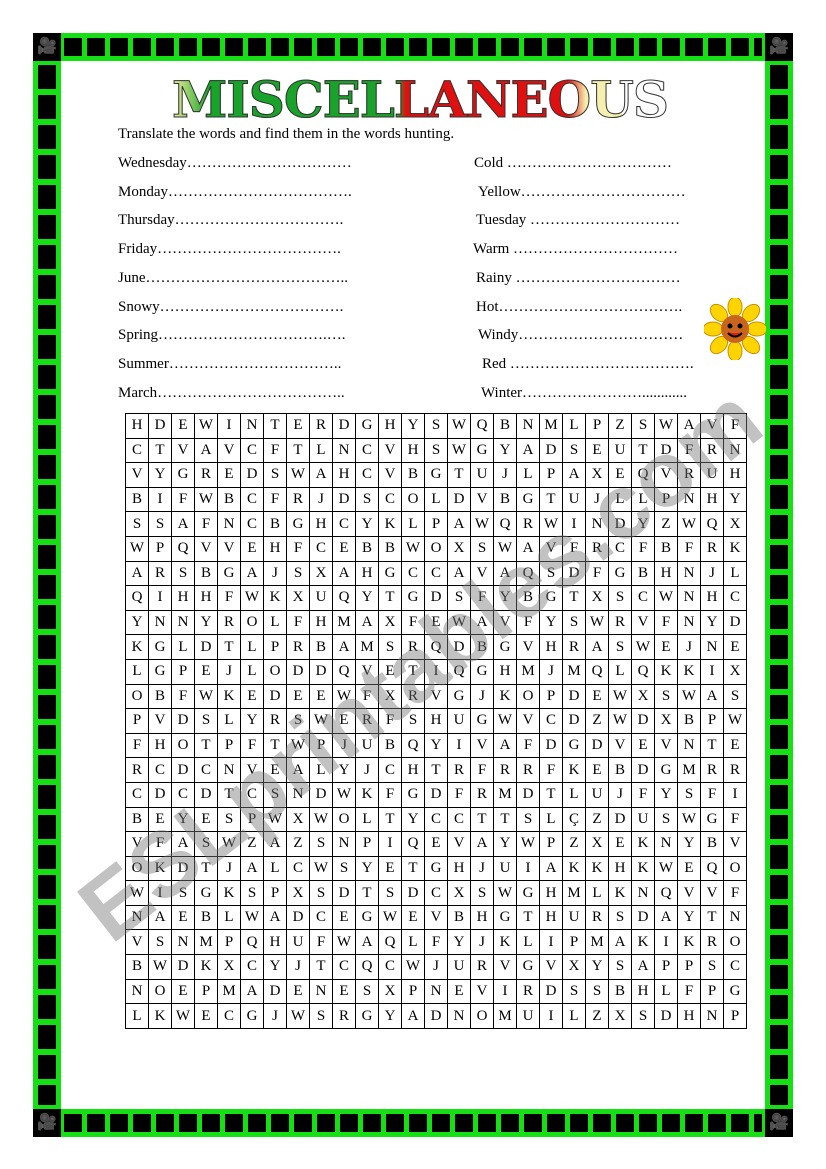  I want to click on grid-cell: X, so click(597, 598).